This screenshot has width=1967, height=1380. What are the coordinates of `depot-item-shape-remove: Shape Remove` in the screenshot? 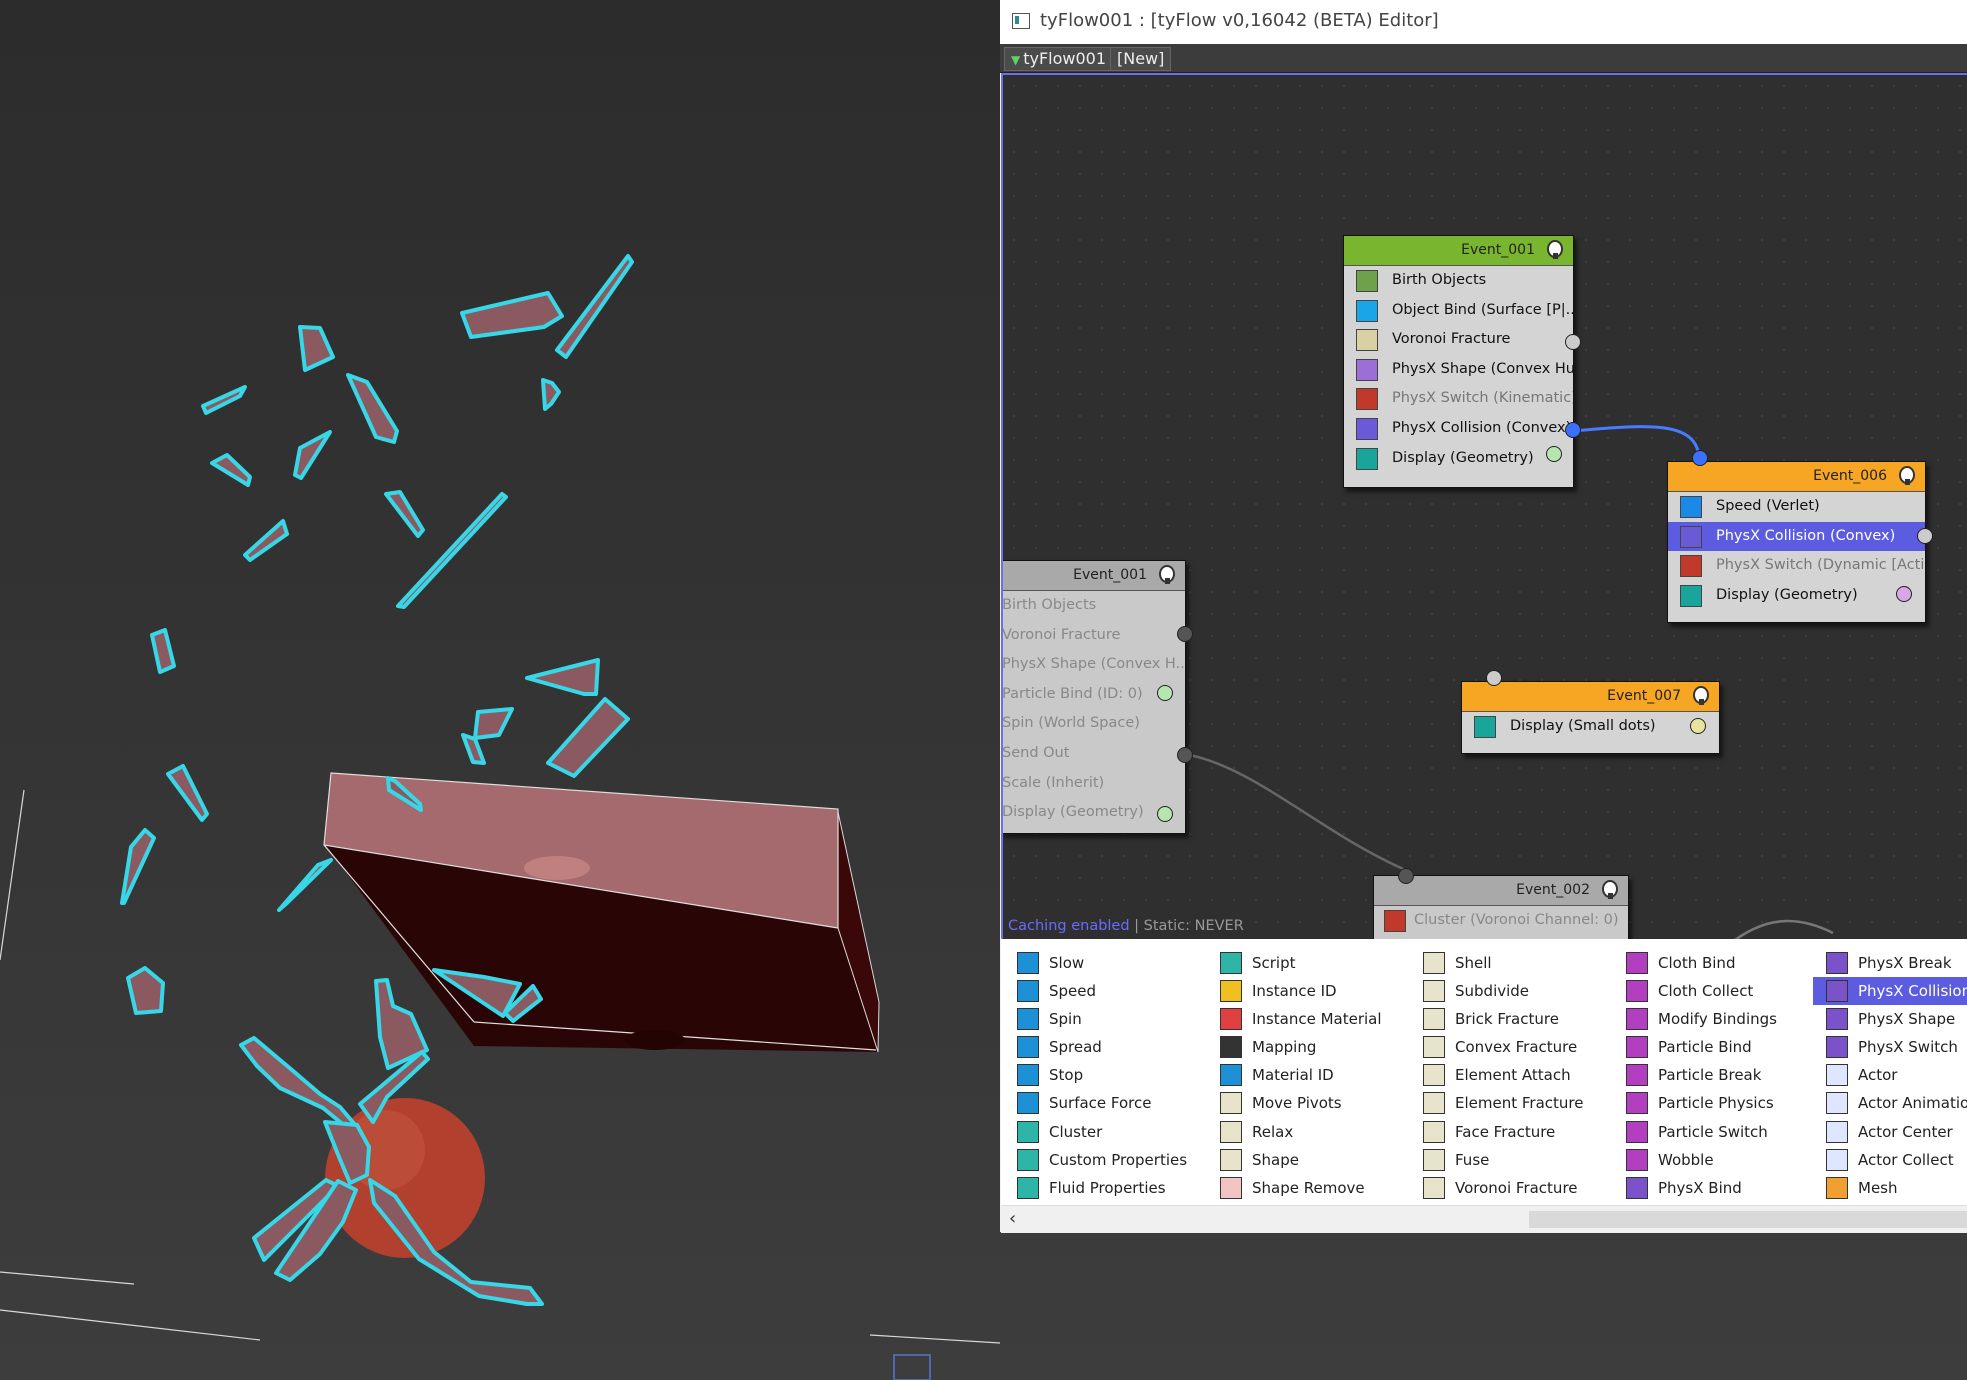 It's located at (1307, 1188).